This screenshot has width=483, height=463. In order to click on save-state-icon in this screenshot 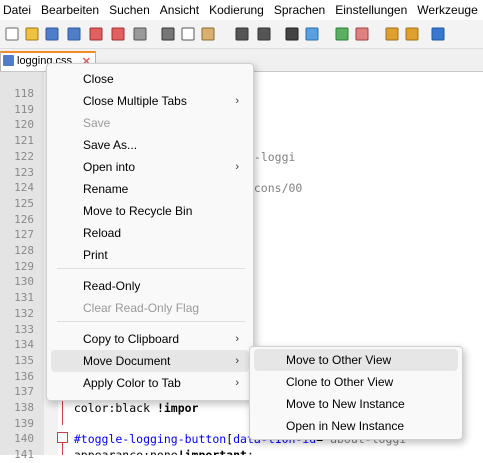, I will do `click(8, 60)`.